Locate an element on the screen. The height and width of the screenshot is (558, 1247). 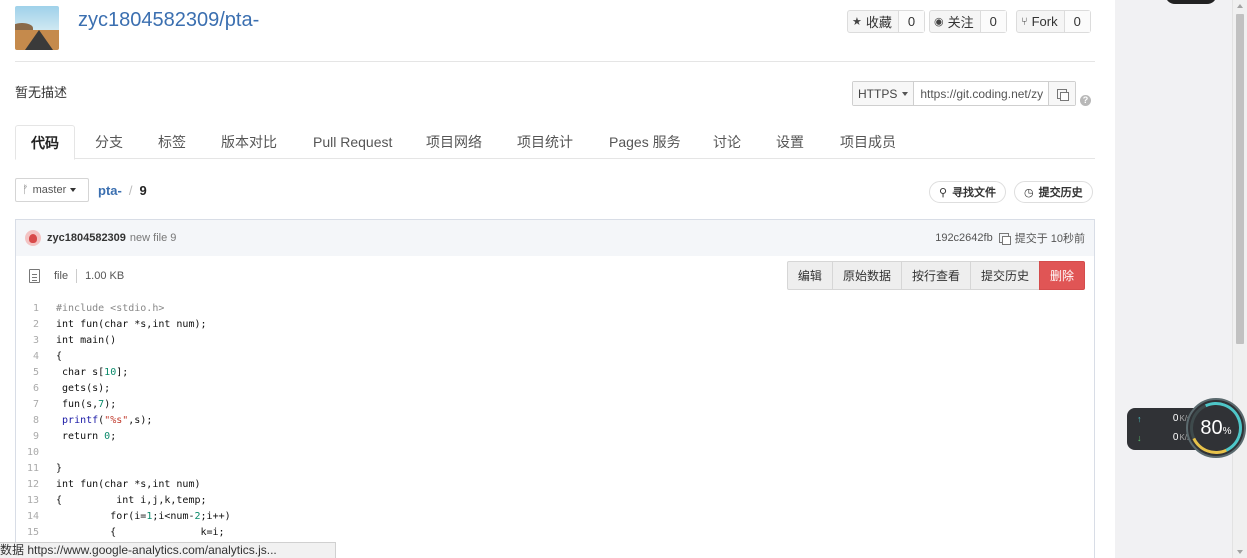
branch-selector: ᚠ master is located at coordinates (52, 190).